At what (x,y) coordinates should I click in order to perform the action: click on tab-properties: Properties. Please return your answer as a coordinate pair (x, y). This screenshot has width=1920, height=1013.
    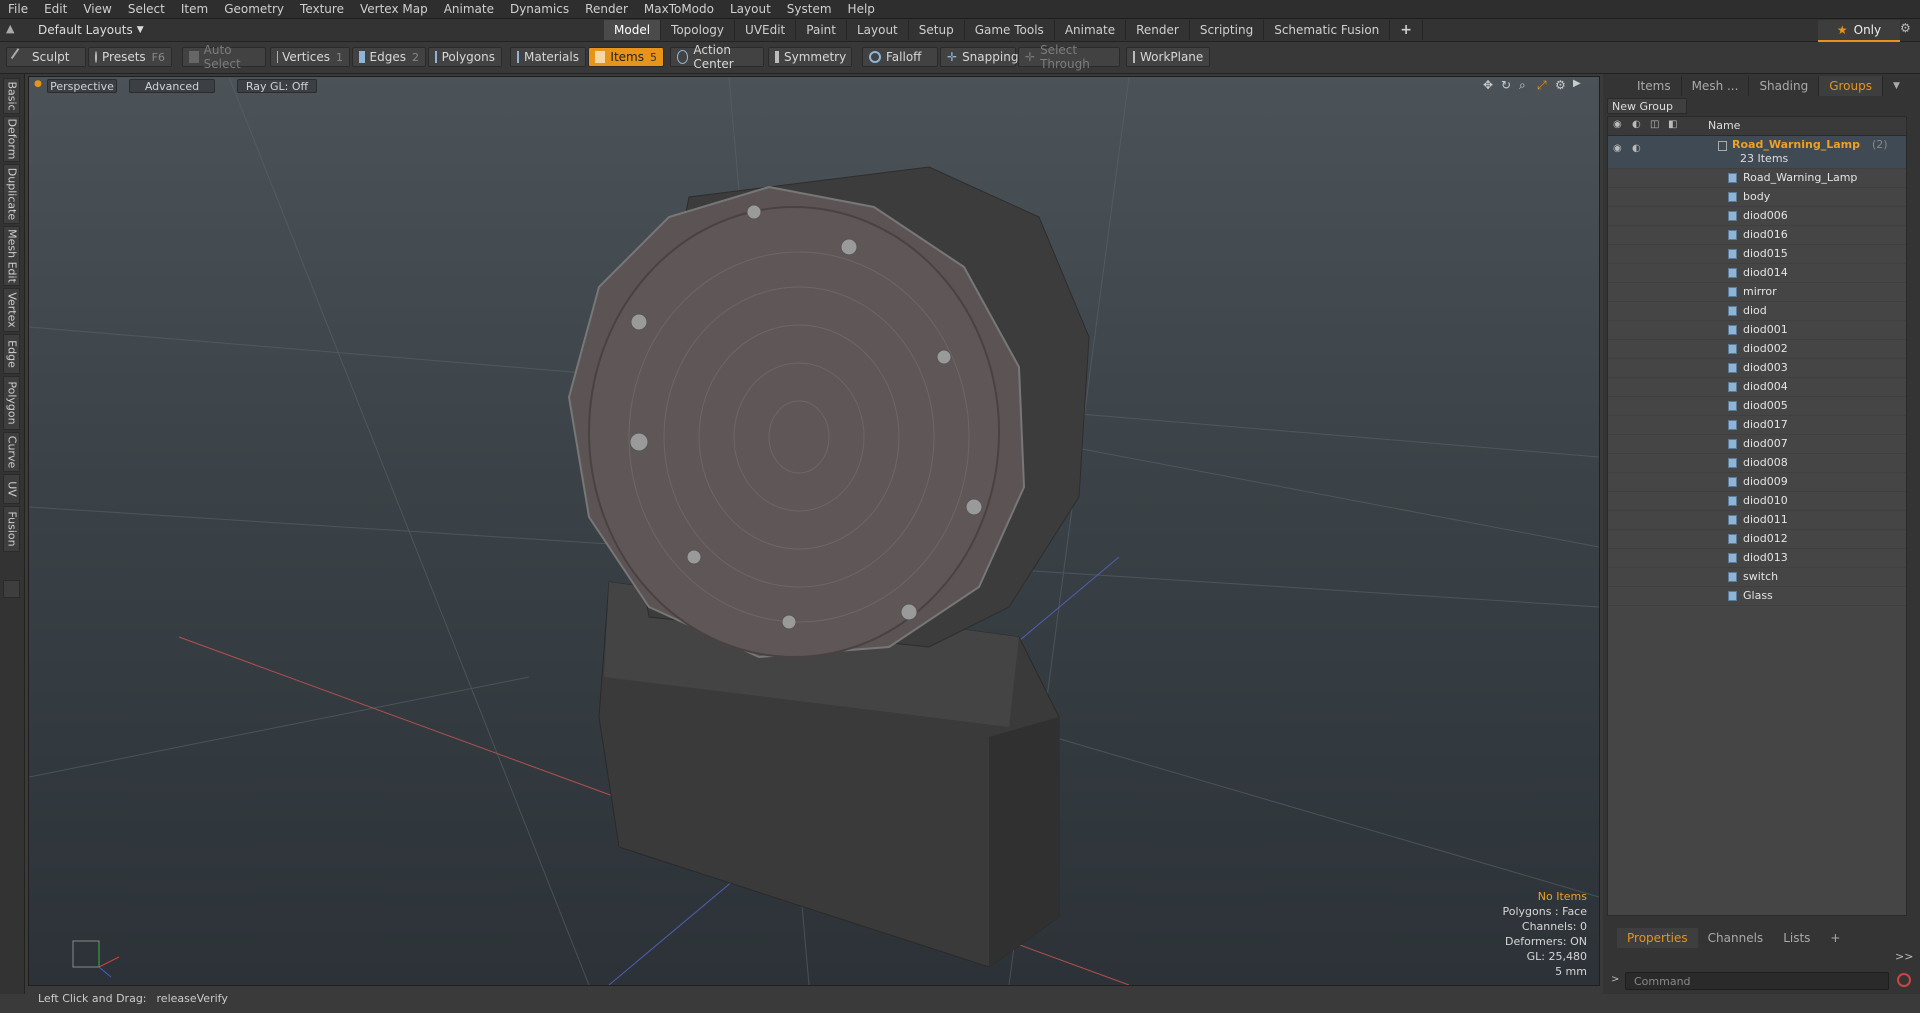
    Looking at the image, I should click on (1657, 938).